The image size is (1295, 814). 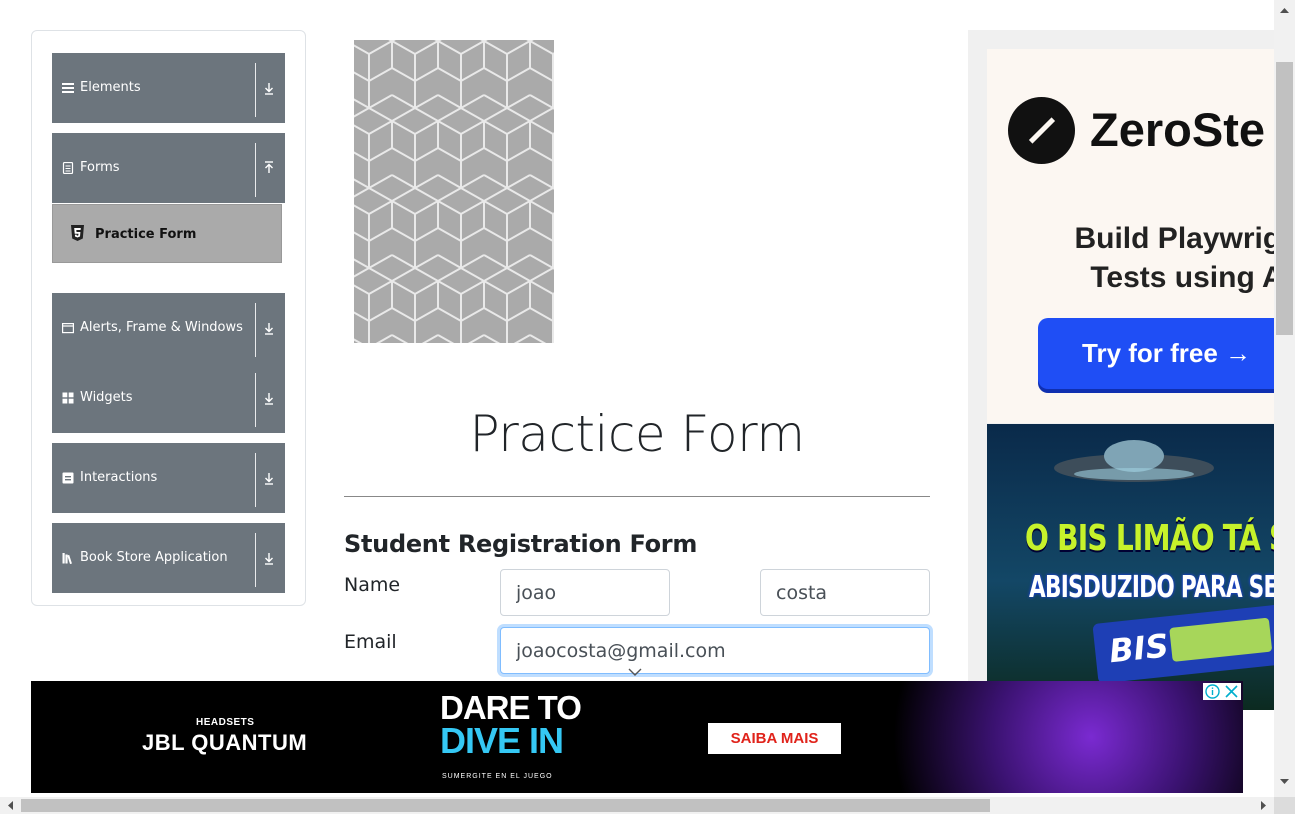 I want to click on widgets-grid-icon, so click(x=68, y=398).